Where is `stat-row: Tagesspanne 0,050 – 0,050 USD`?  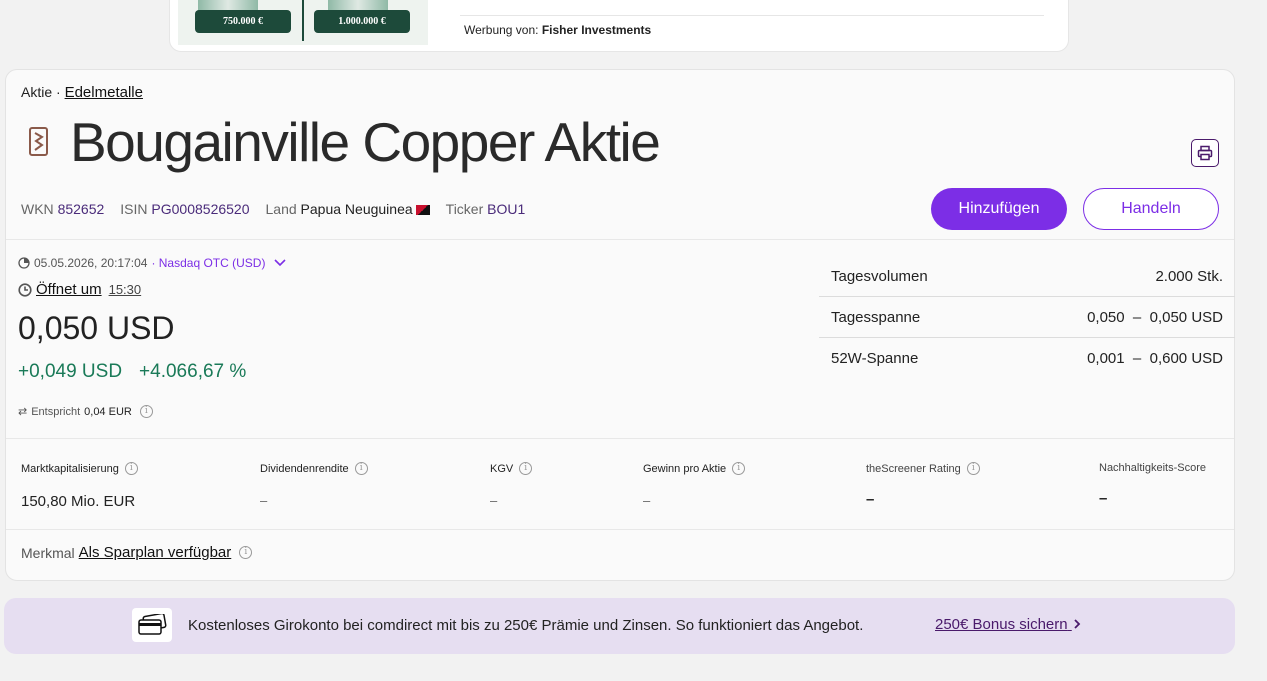 stat-row: Tagesspanne 0,050 – 0,050 USD is located at coordinates (1027, 317).